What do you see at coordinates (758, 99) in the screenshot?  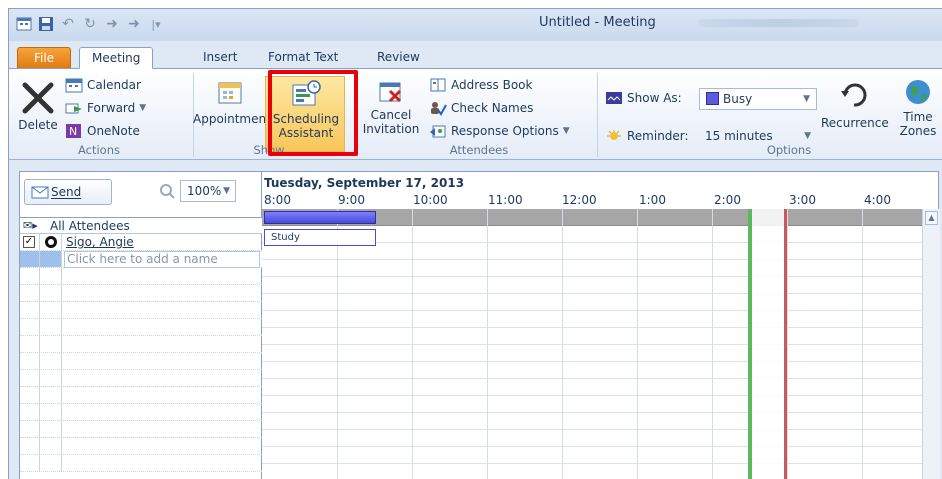 I see `show-as-dropdown: Busy ▼` at bounding box center [758, 99].